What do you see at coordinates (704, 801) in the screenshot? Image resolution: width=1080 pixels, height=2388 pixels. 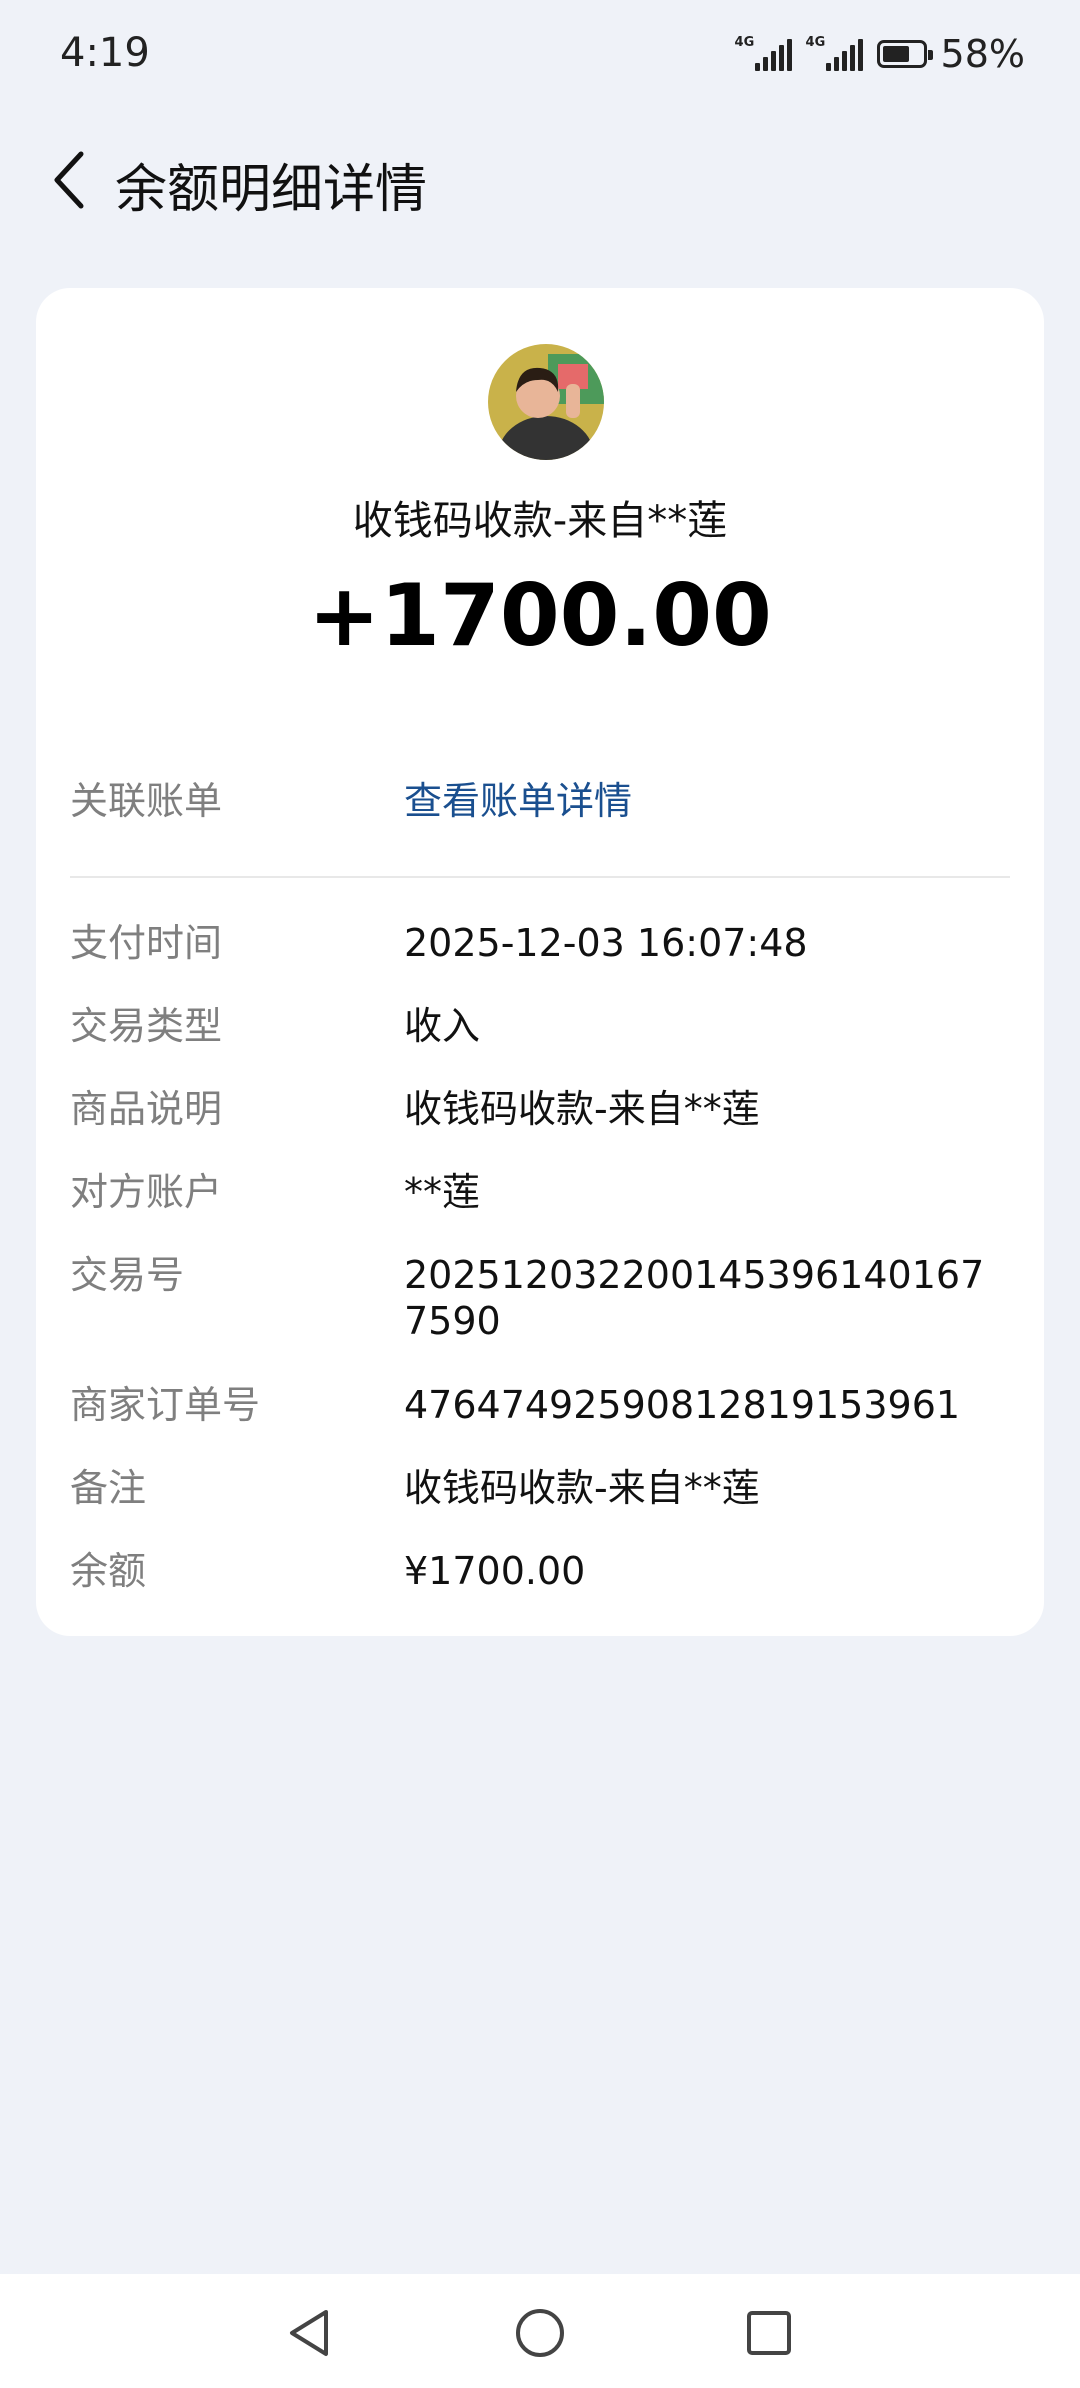 I see `view-bill-link: 查看账单详情` at bounding box center [704, 801].